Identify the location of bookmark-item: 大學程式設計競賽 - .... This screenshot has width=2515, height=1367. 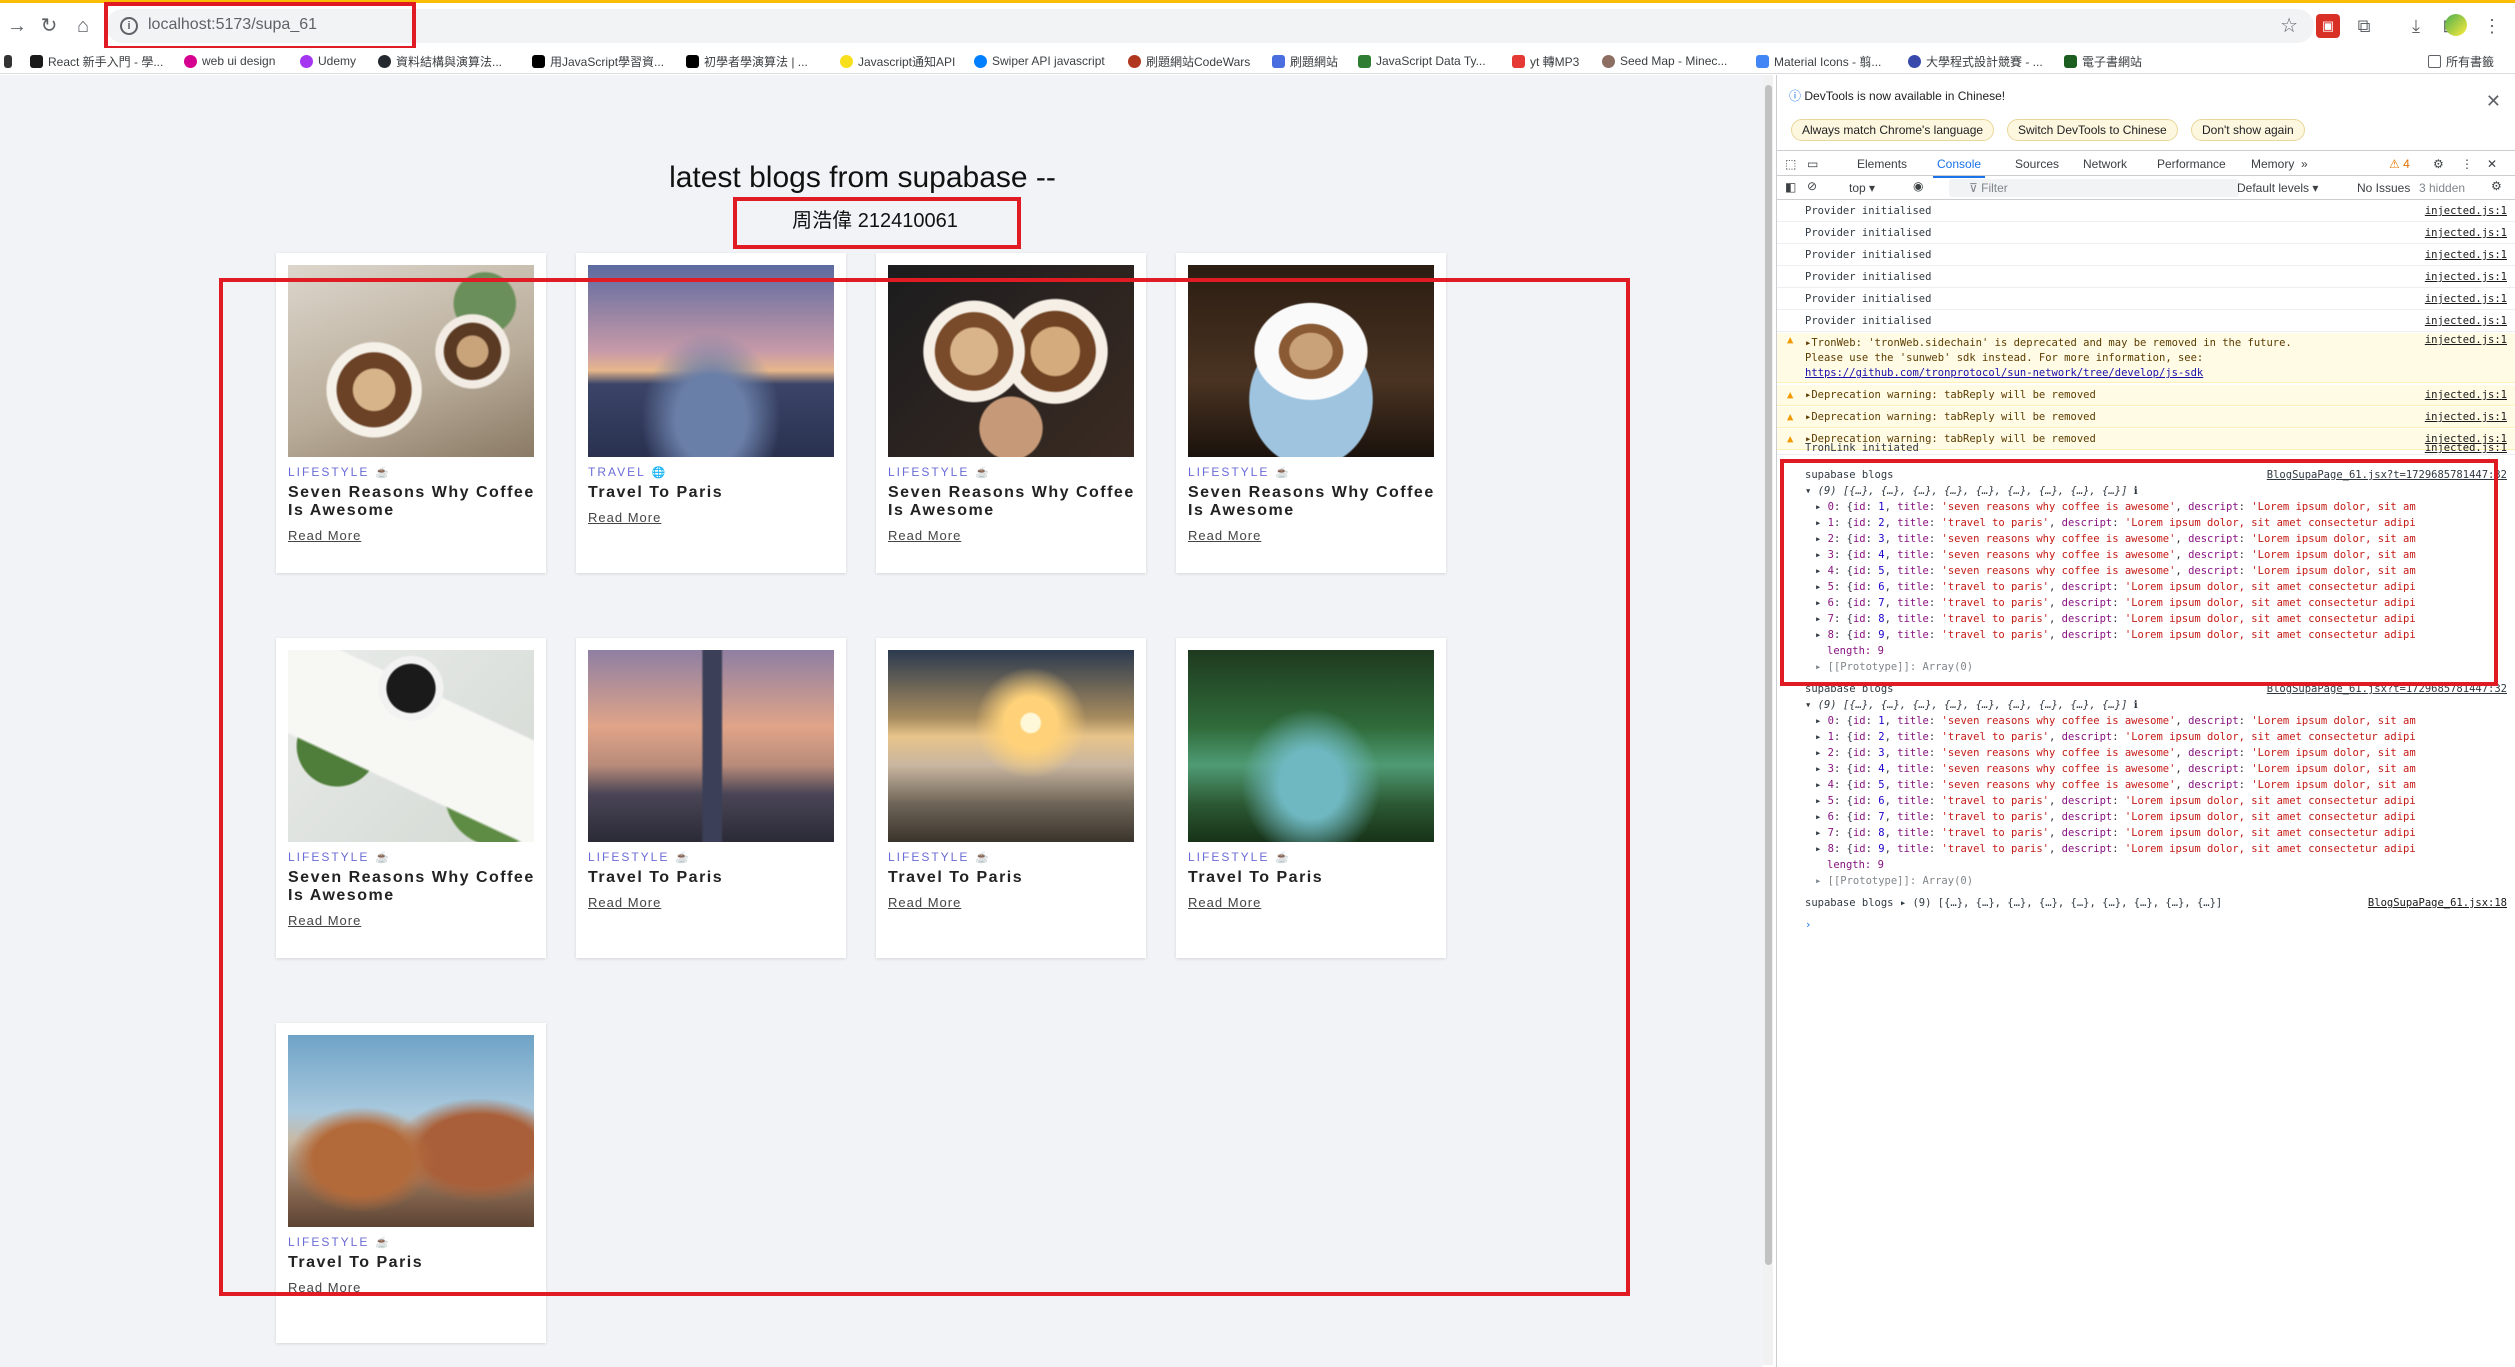
(1975, 61).